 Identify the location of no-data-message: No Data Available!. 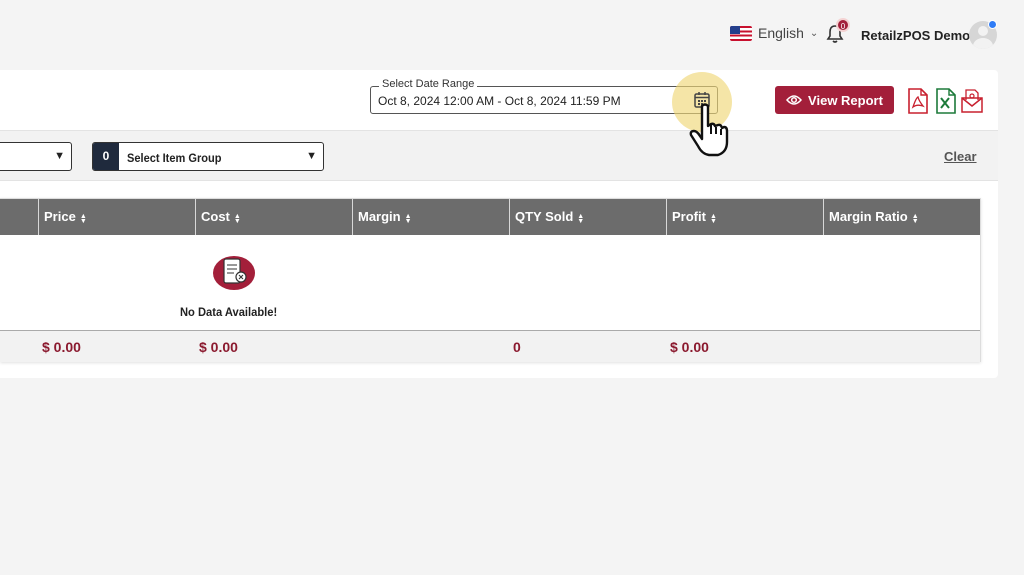
(229, 312).